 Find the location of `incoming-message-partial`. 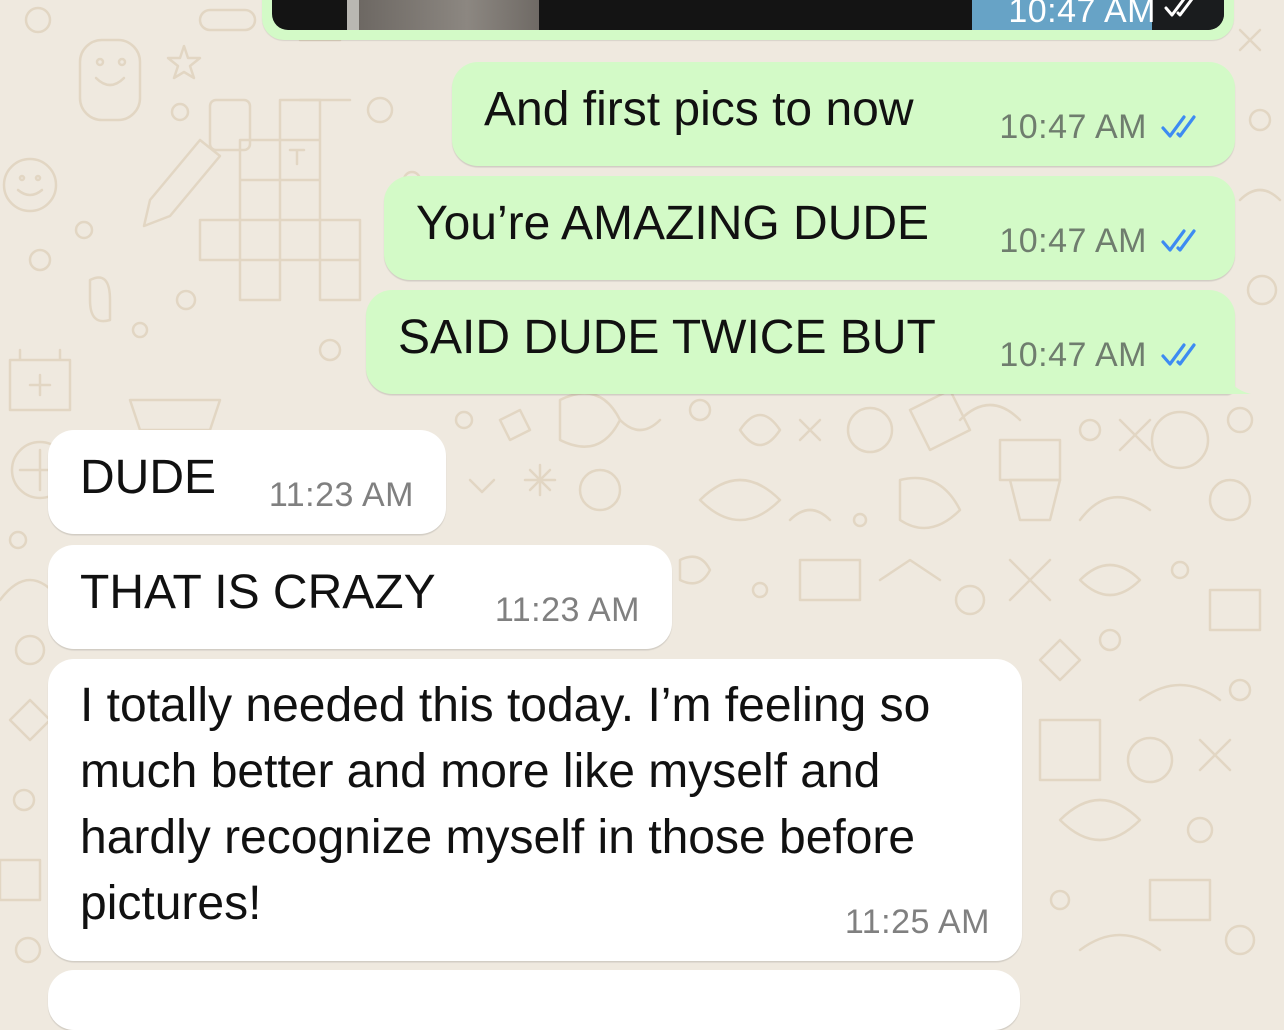

incoming-message-partial is located at coordinates (534, 1000).